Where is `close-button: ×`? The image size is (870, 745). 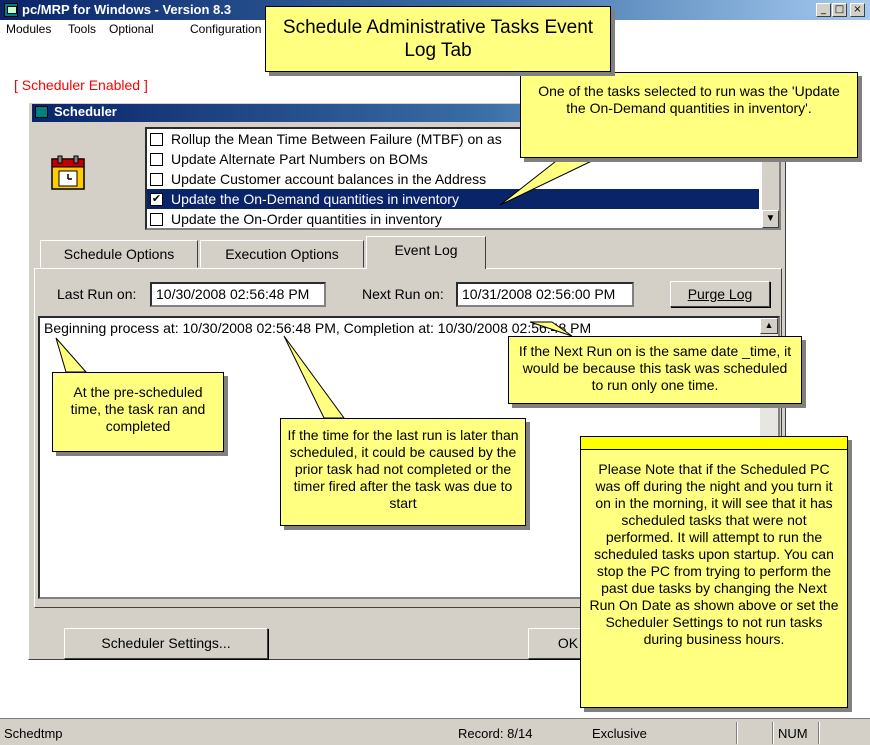 close-button: × is located at coordinates (857, 10).